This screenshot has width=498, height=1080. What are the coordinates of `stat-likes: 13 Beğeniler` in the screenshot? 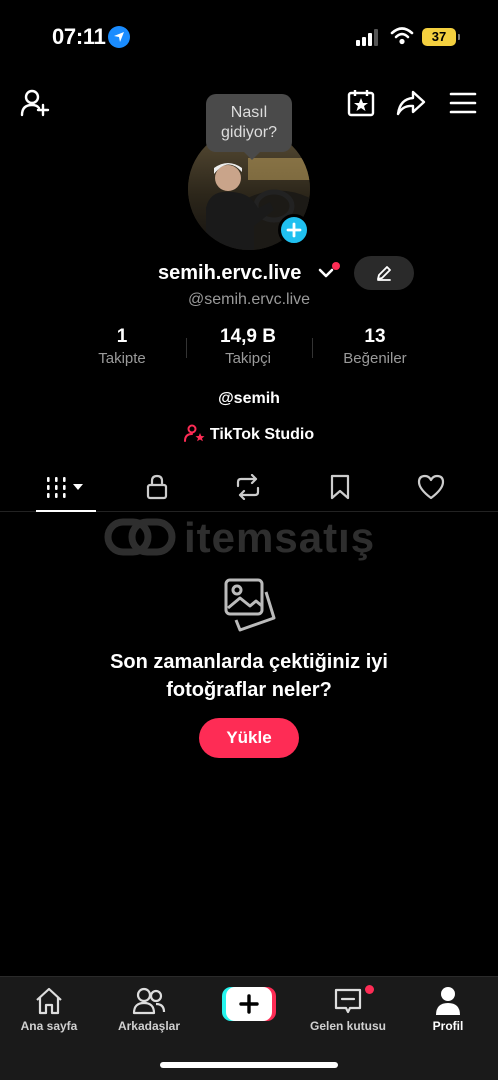 It's located at (375, 346).